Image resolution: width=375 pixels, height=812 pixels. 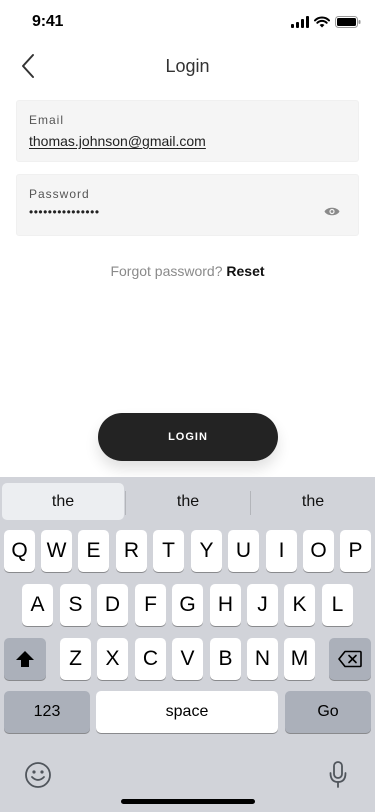 I want to click on page-title: Login, so click(x=187, y=66).